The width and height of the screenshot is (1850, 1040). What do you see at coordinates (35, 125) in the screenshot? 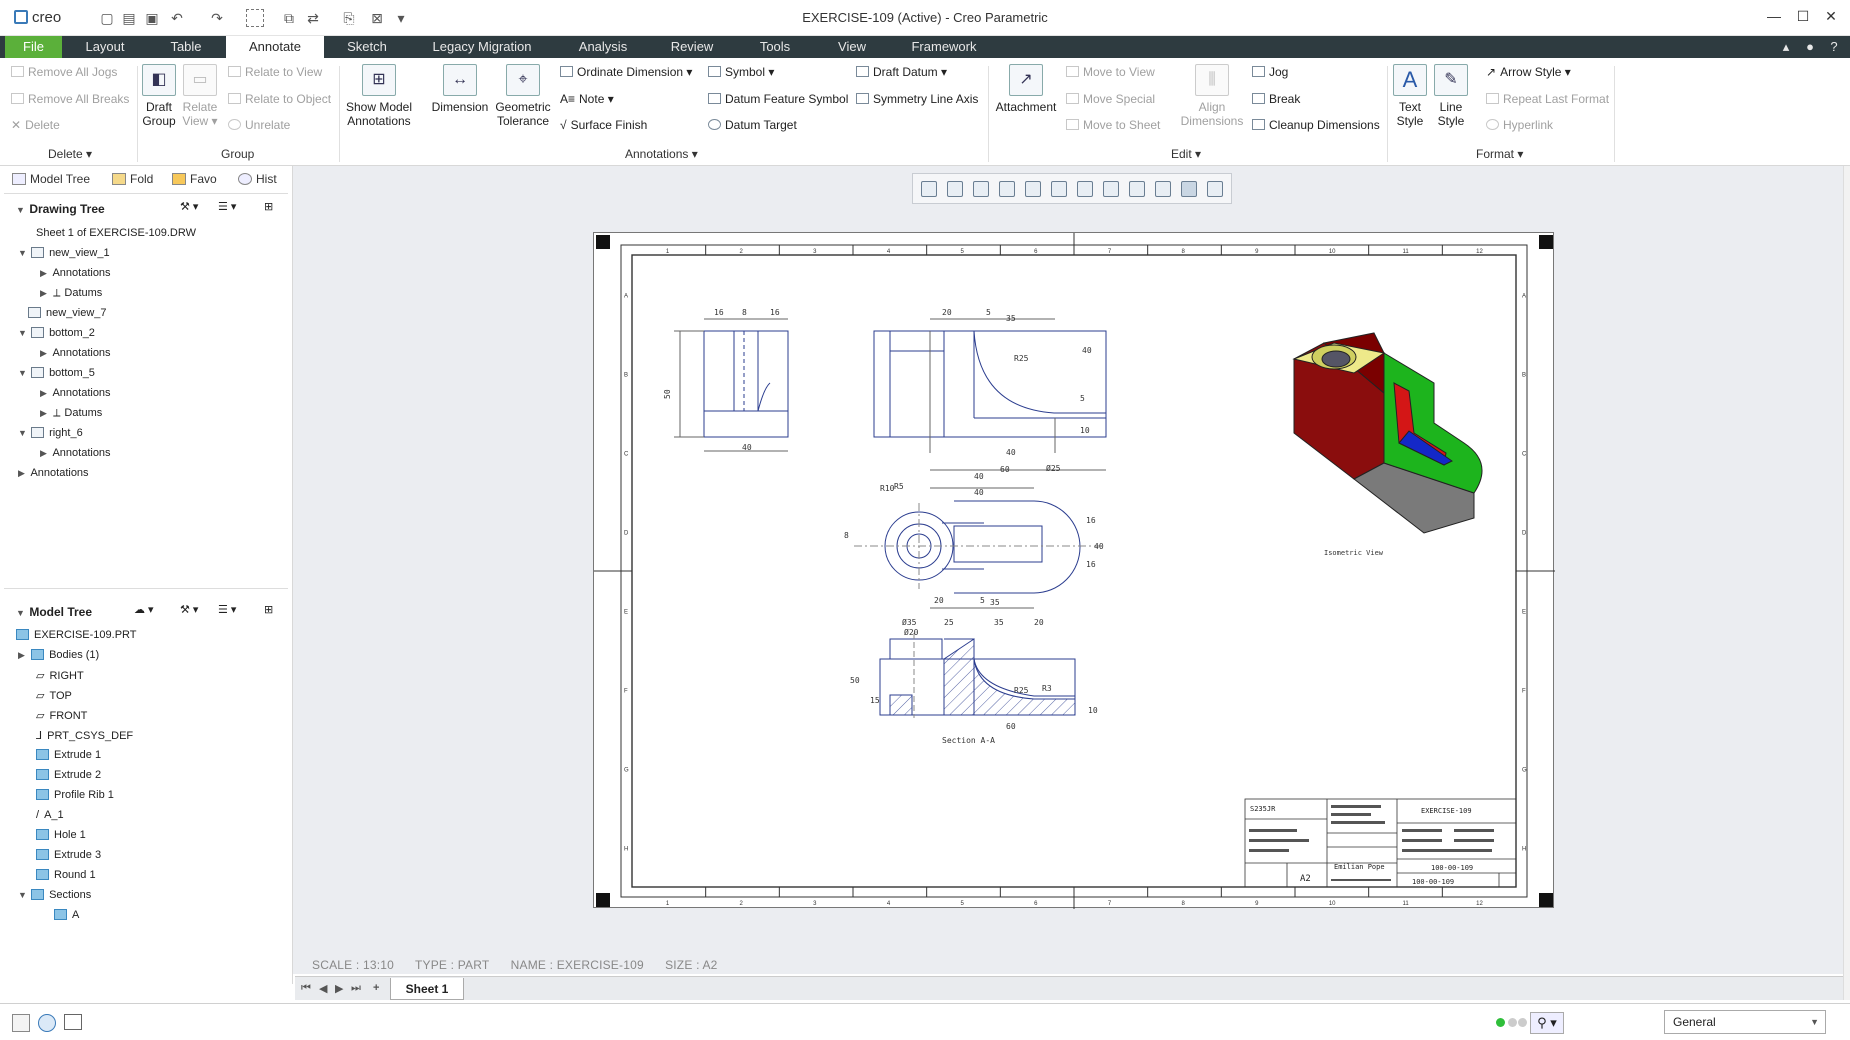
I see `delete-button: ✕ Delete` at bounding box center [35, 125].